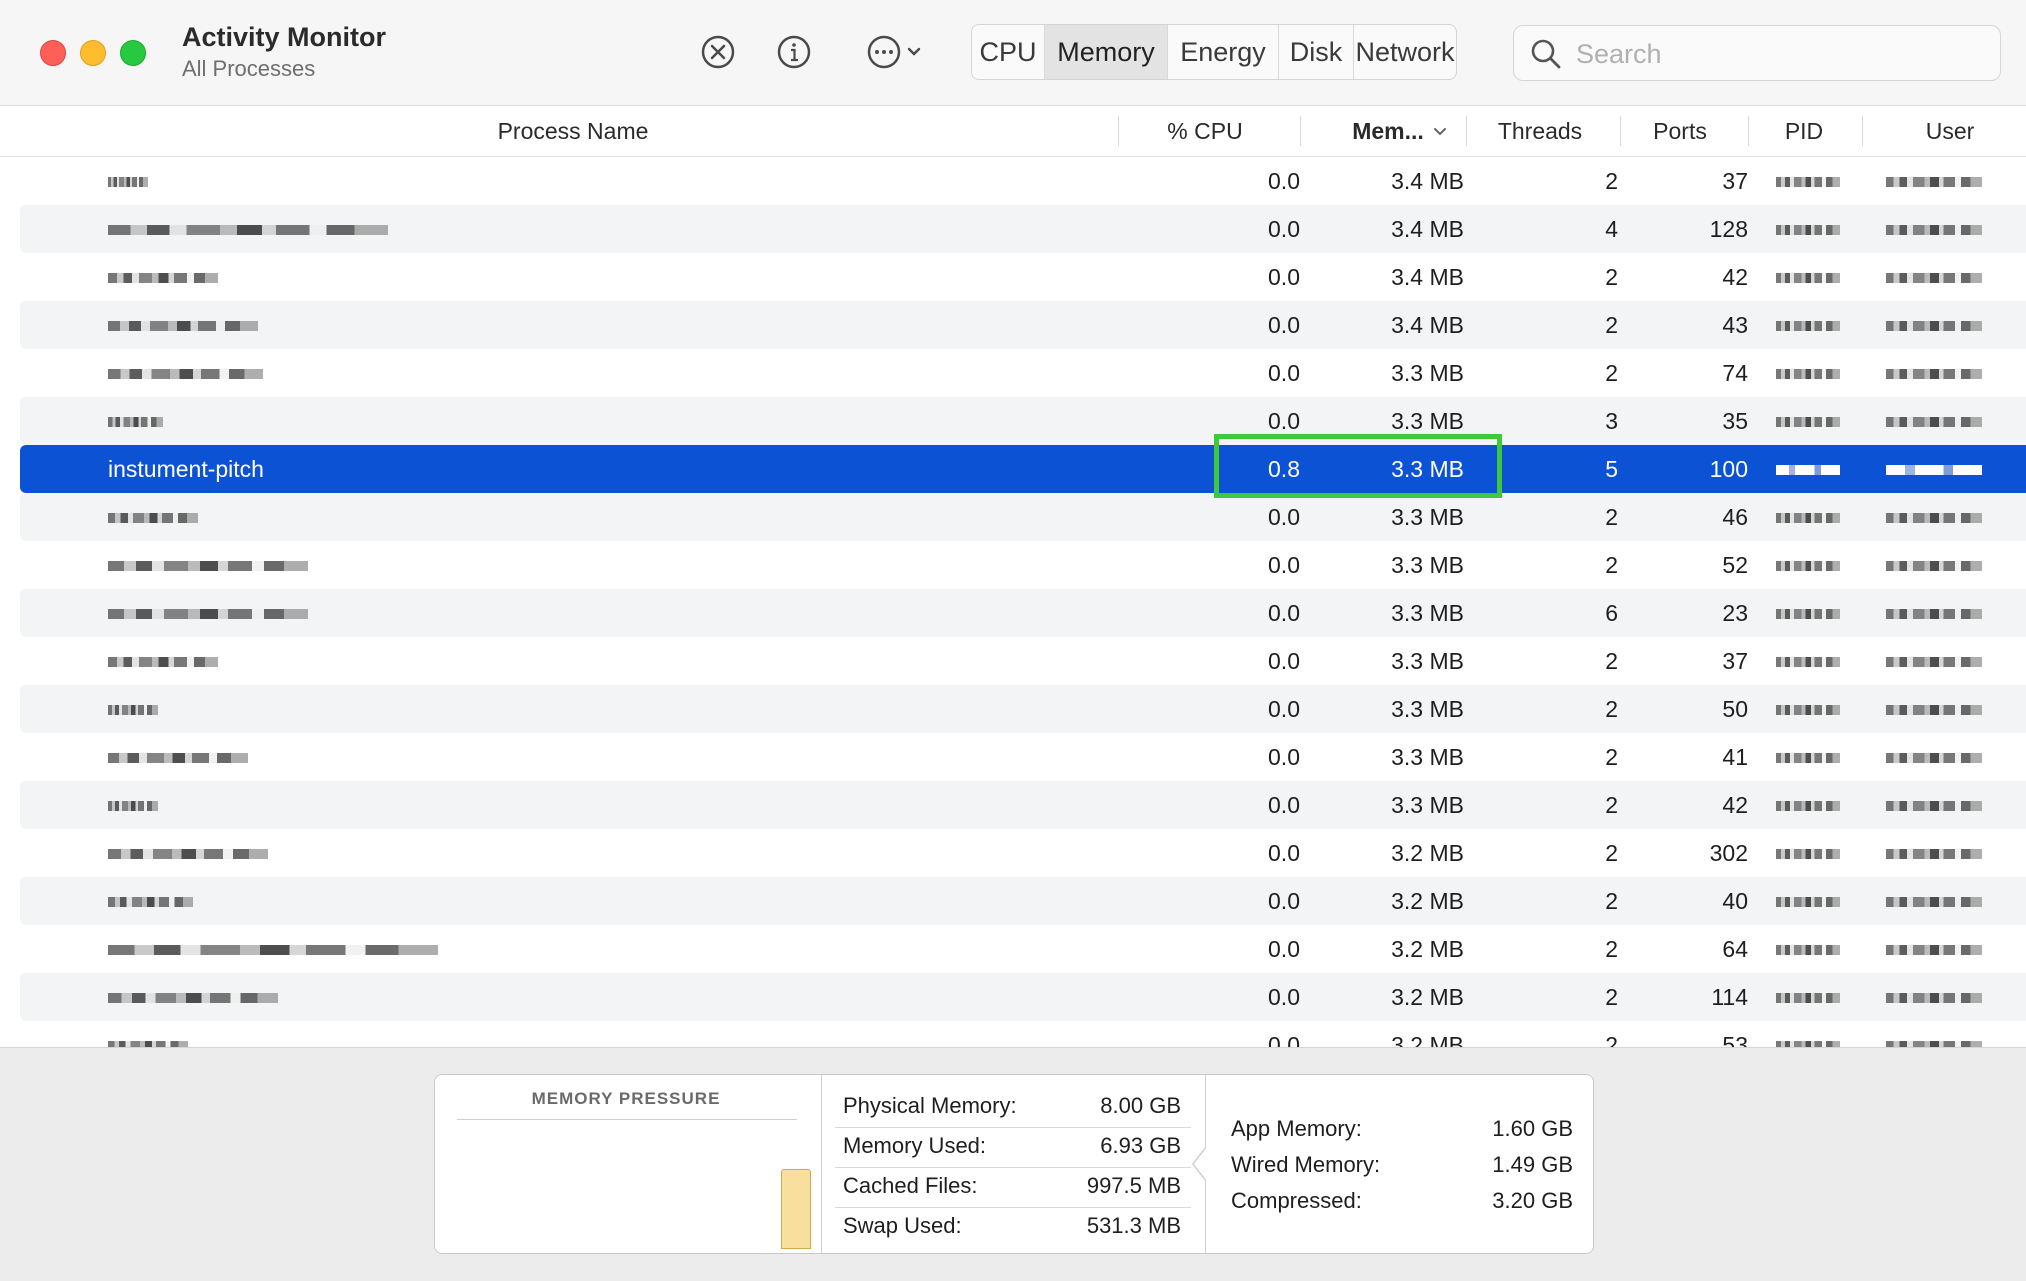 The width and height of the screenshot is (2026, 1281). I want to click on table-row: 0.0 3.2 MB 2 114, so click(1023, 997).